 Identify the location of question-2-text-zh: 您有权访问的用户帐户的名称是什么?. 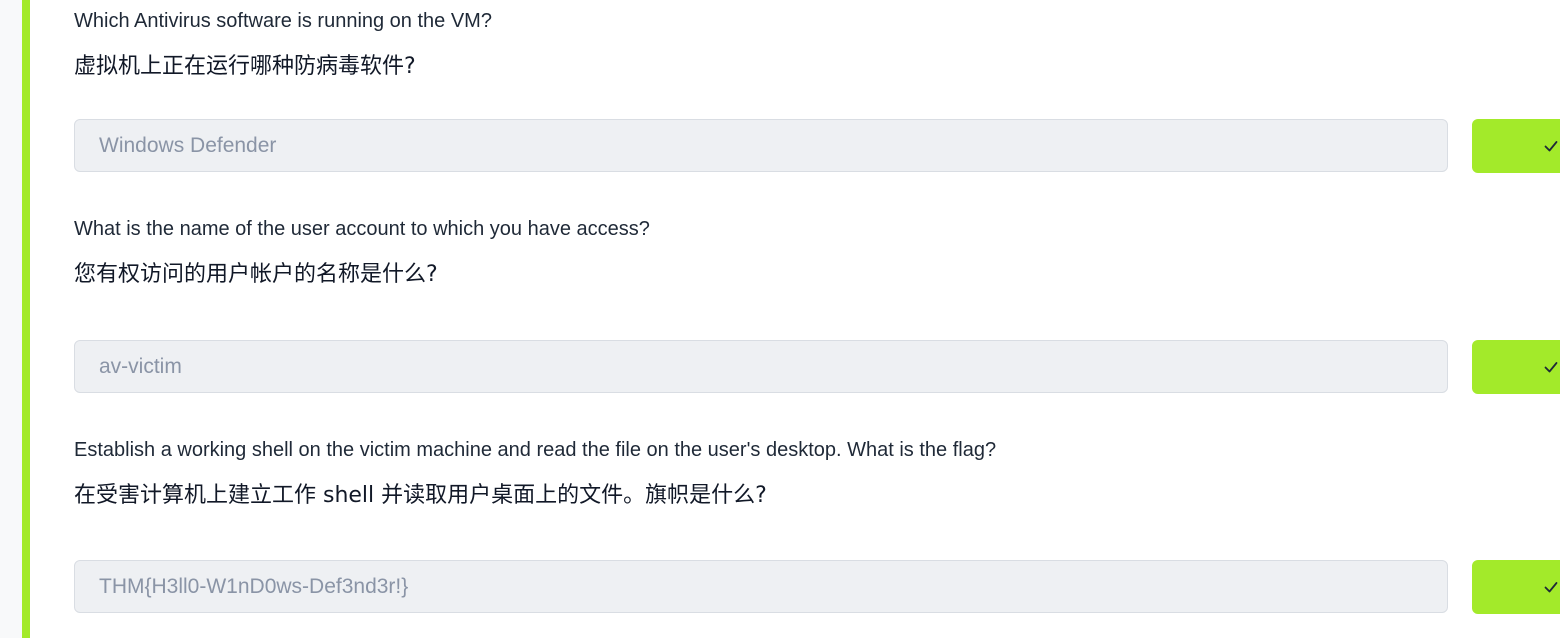
(256, 274).